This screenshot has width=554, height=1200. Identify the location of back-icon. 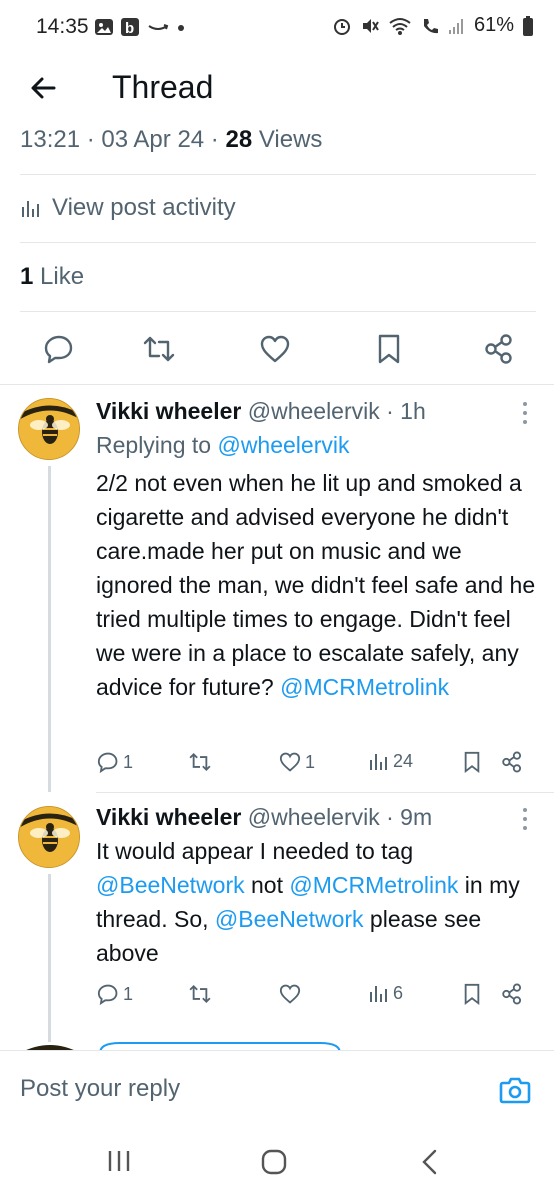
(430, 1162).